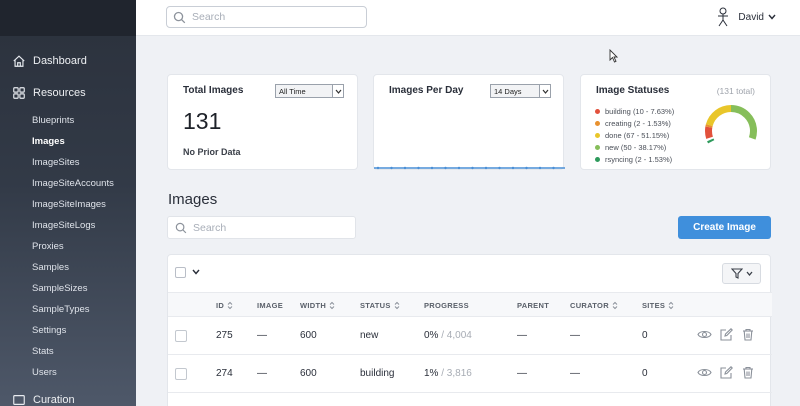  I want to click on sidebar-brand, so click(68, 18).